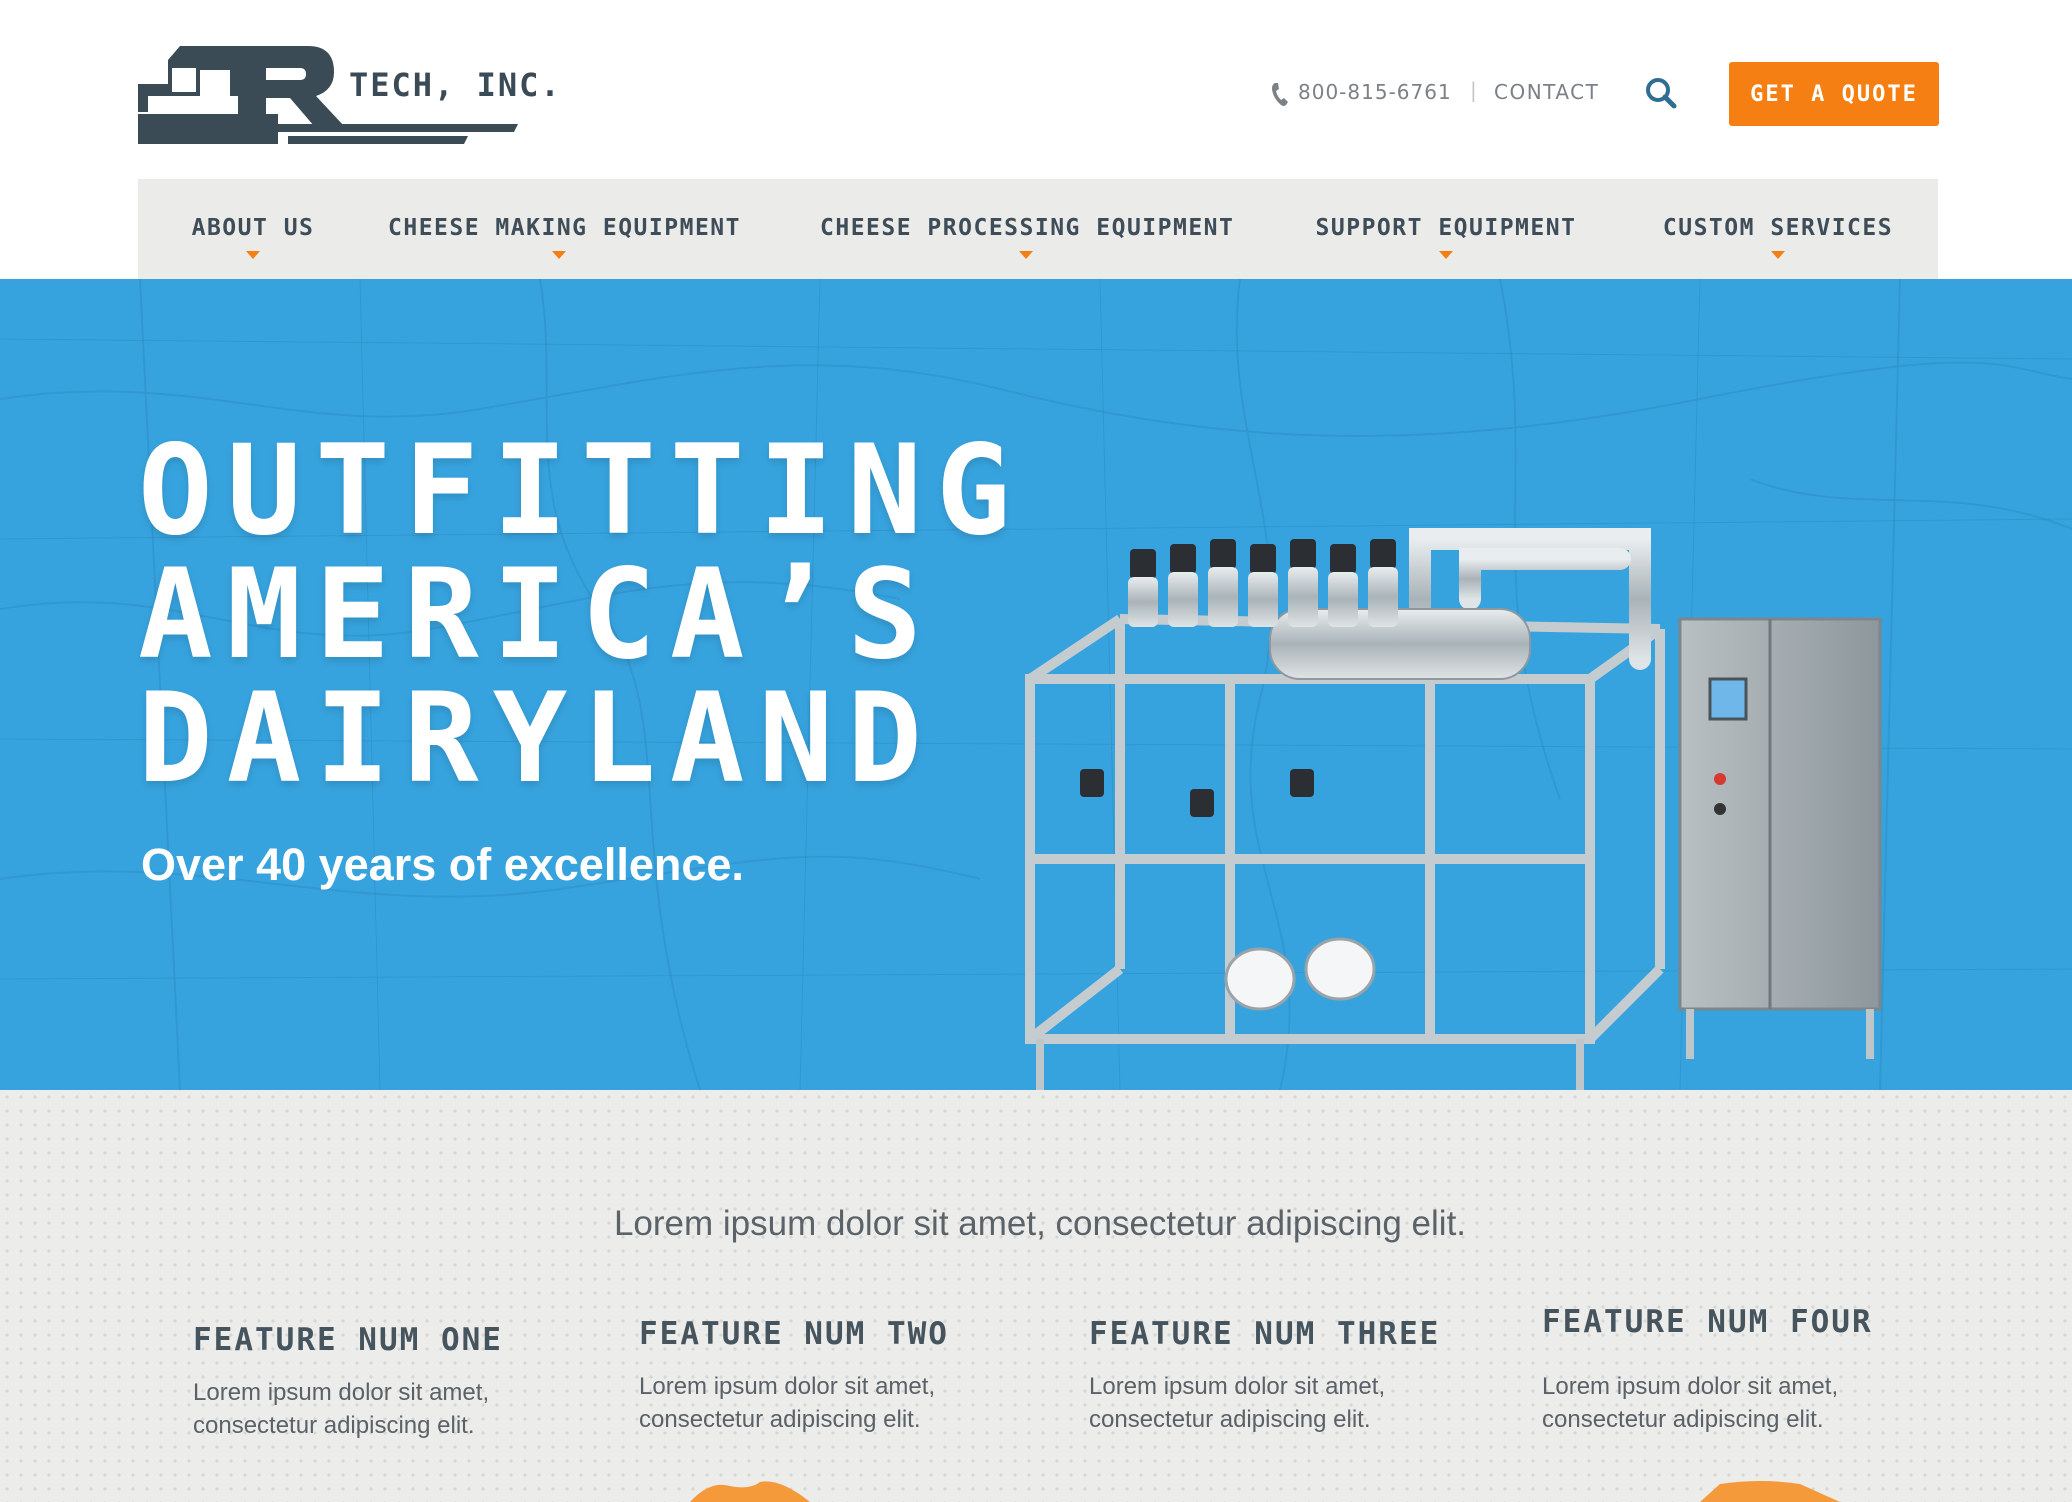 The height and width of the screenshot is (1502, 2072). What do you see at coordinates (1778, 228) in the screenshot?
I see `nav-item-label: CUSTOM SERVICES` at bounding box center [1778, 228].